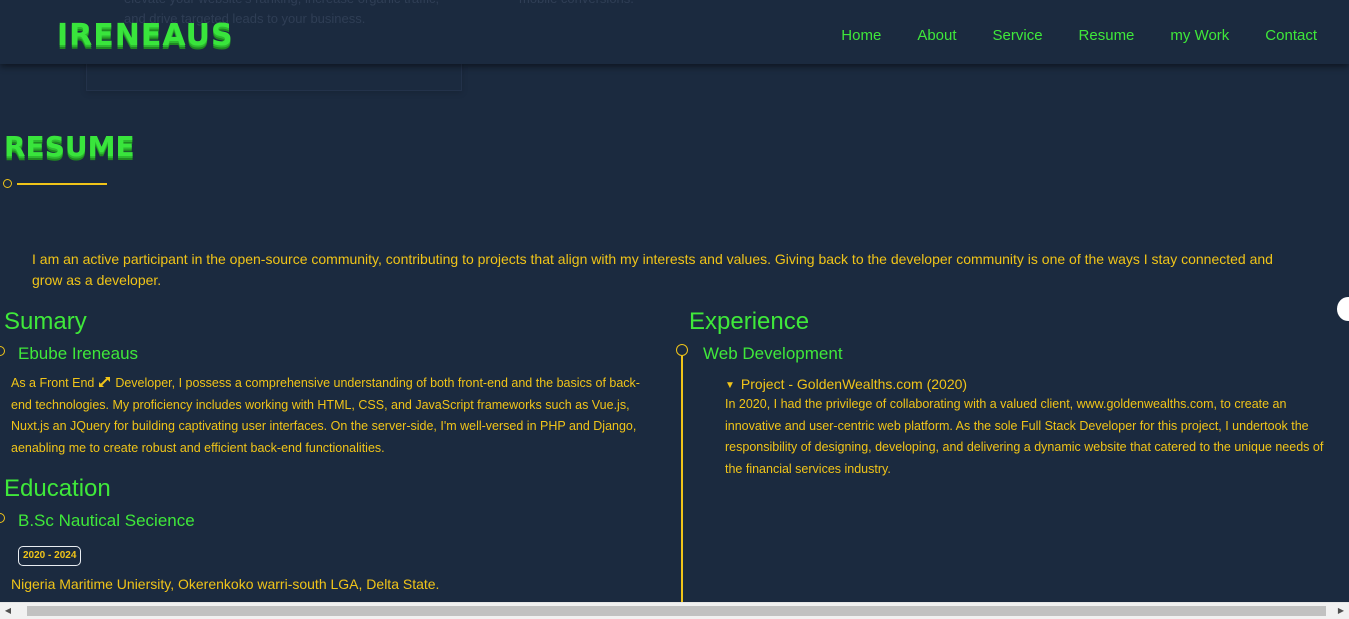  Describe the element at coordinates (145, 36) in the screenshot. I see `site-logo: IRENEAUS` at that location.